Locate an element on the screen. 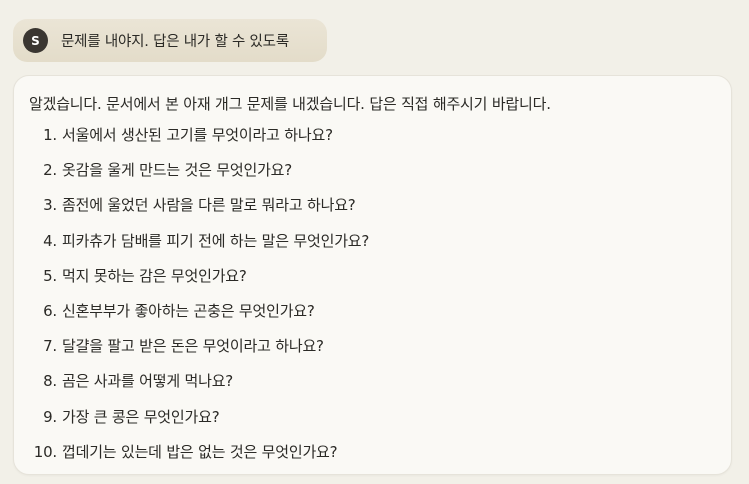 Image resolution: width=749 pixels, height=484 pixels. question-text: 곰은 사과를 어떻게 먹나요? is located at coordinates (148, 381).